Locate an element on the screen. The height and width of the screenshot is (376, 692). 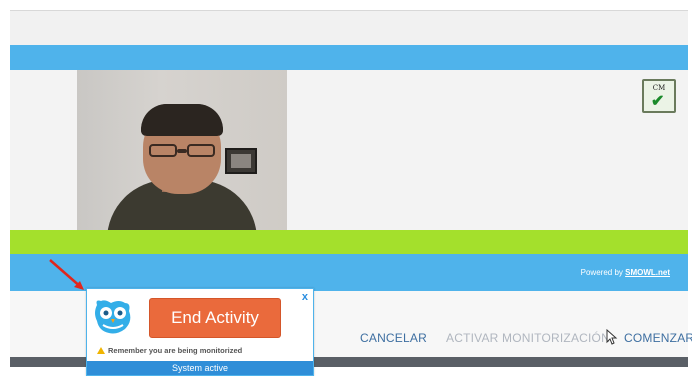
green-status-bar is located at coordinates (349, 242).